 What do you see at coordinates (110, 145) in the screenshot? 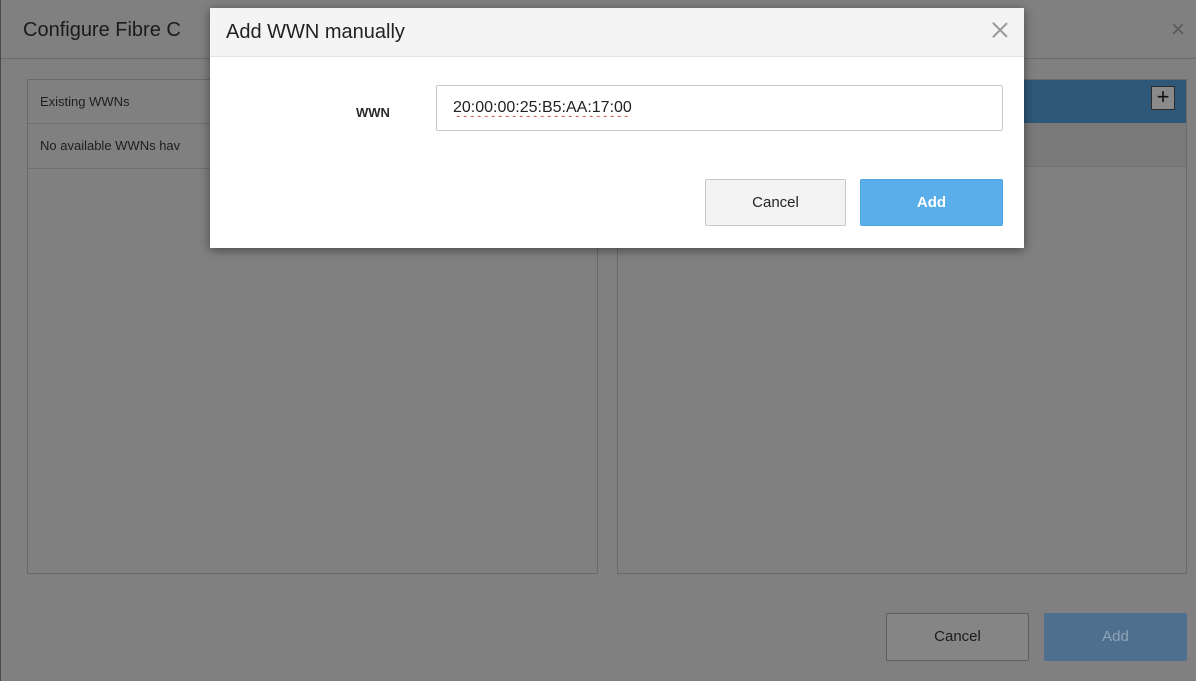
I see `no-wwns-message: No available WWNs hav` at bounding box center [110, 145].